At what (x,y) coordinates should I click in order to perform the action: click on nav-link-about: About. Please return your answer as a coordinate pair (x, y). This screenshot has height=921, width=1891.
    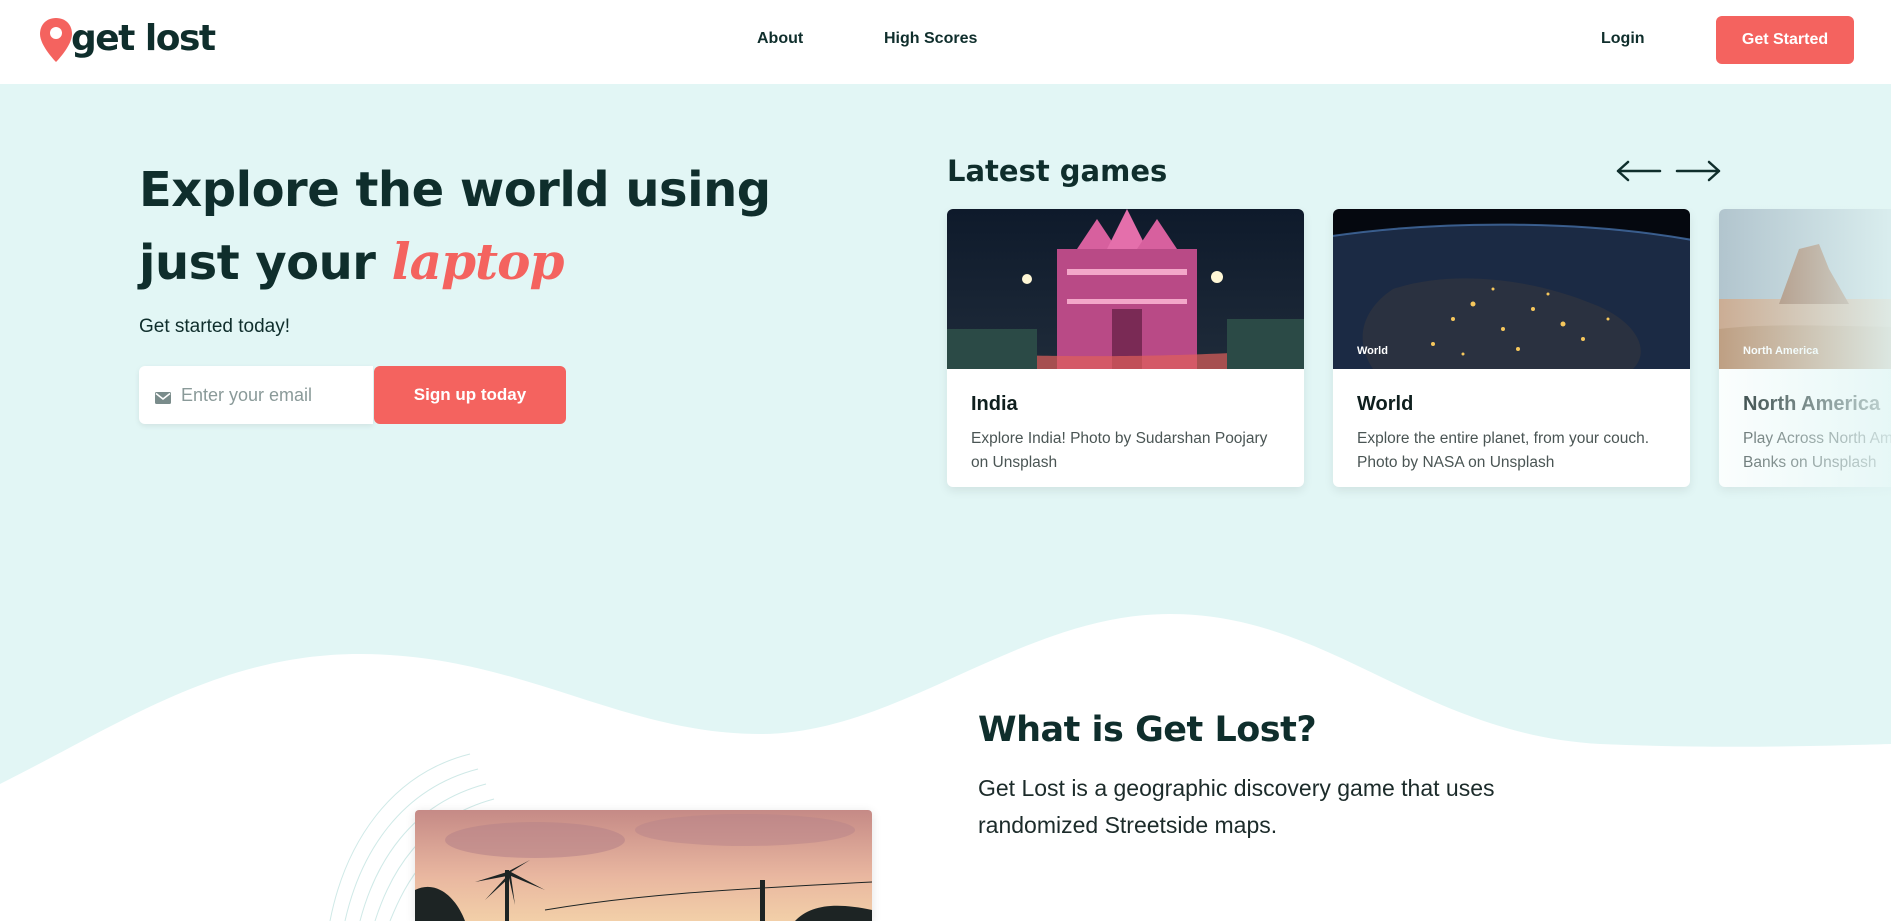
    Looking at the image, I should click on (780, 39).